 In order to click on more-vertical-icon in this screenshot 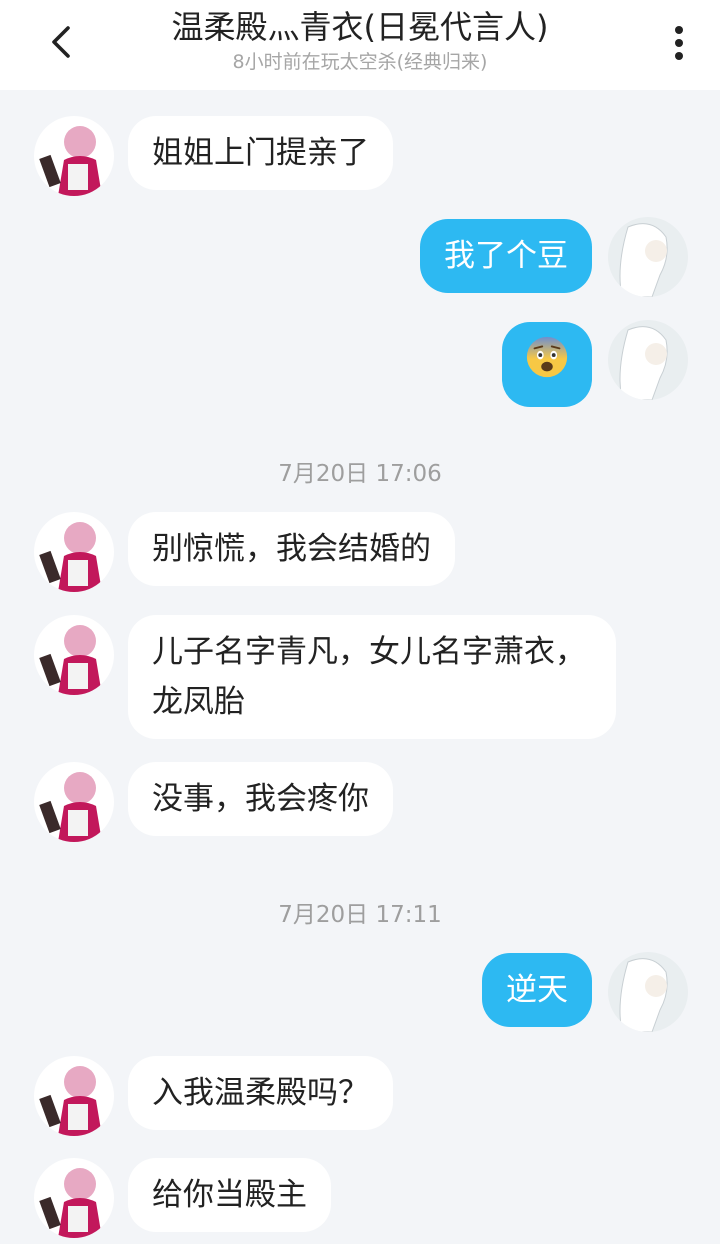, I will do `click(679, 43)`.